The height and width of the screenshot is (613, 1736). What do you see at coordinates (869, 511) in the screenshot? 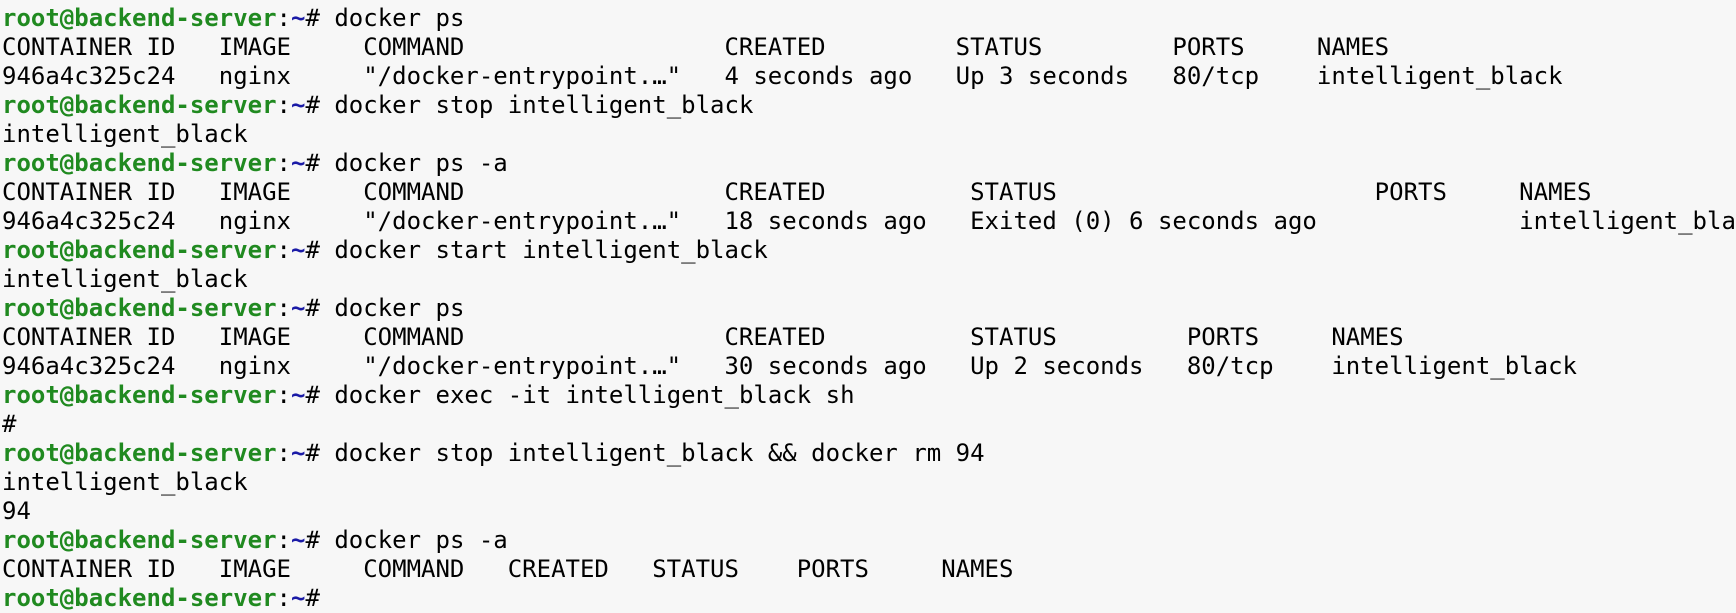
I see `output-line: 94` at bounding box center [869, 511].